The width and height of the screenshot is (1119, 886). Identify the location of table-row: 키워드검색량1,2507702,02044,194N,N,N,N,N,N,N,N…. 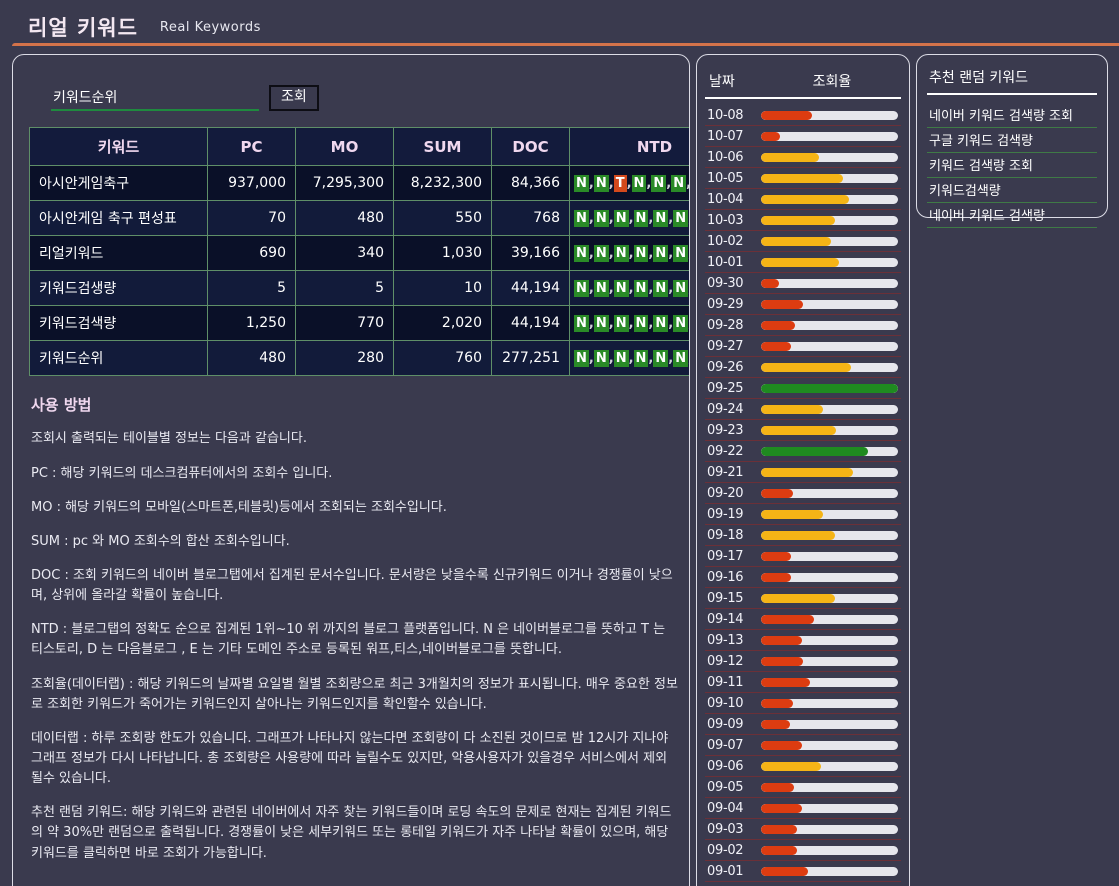
(359, 323).